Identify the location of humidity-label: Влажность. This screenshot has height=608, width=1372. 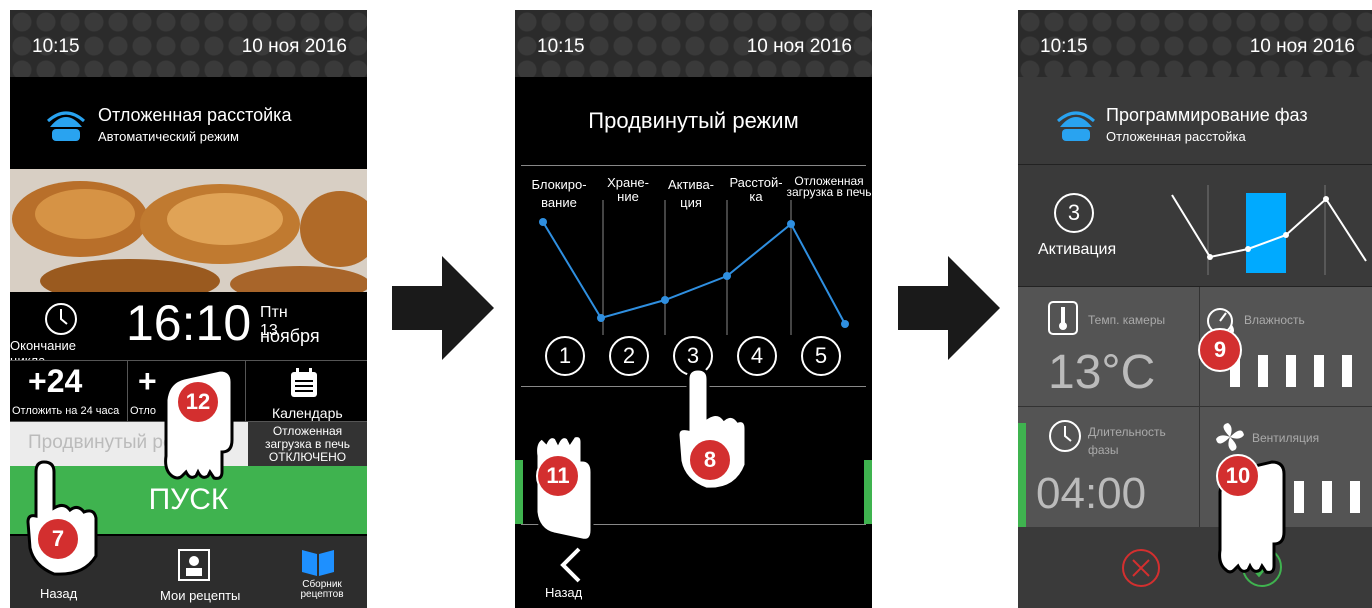
(1274, 320).